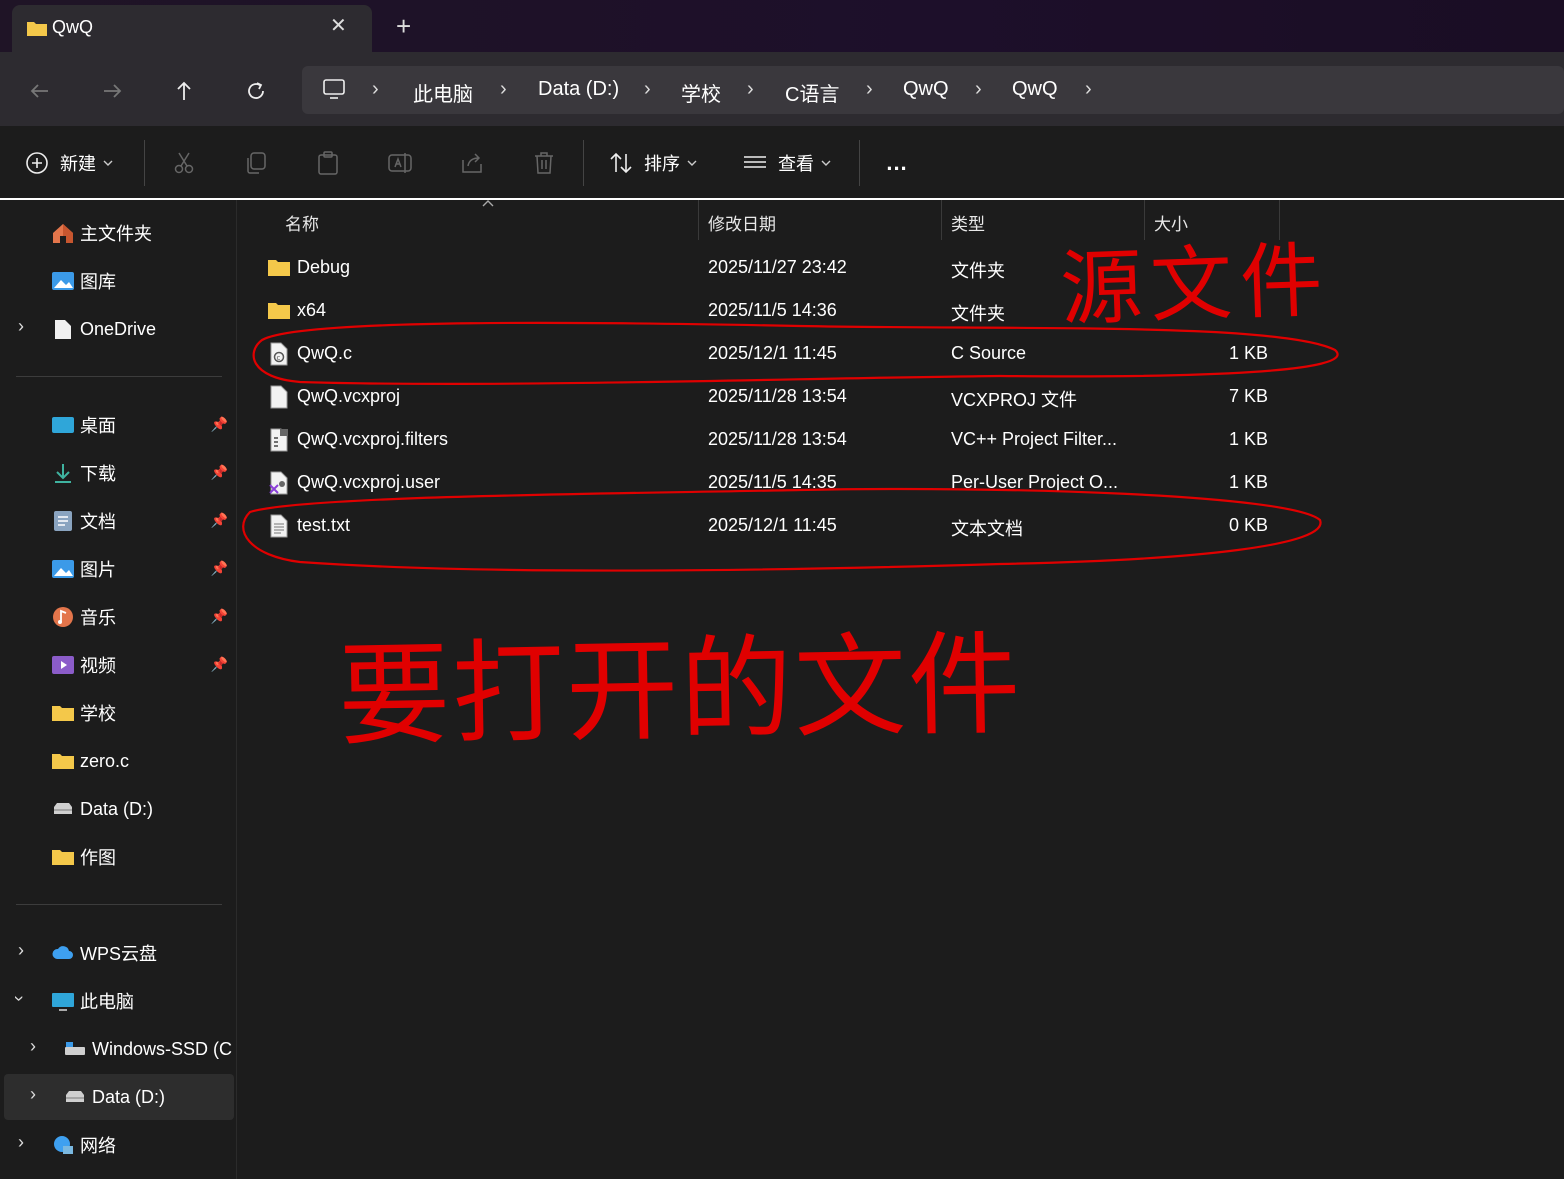 This screenshot has height=1179, width=1564. Describe the element at coordinates (184, 163) in the screenshot. I see `cut-button` at that location.